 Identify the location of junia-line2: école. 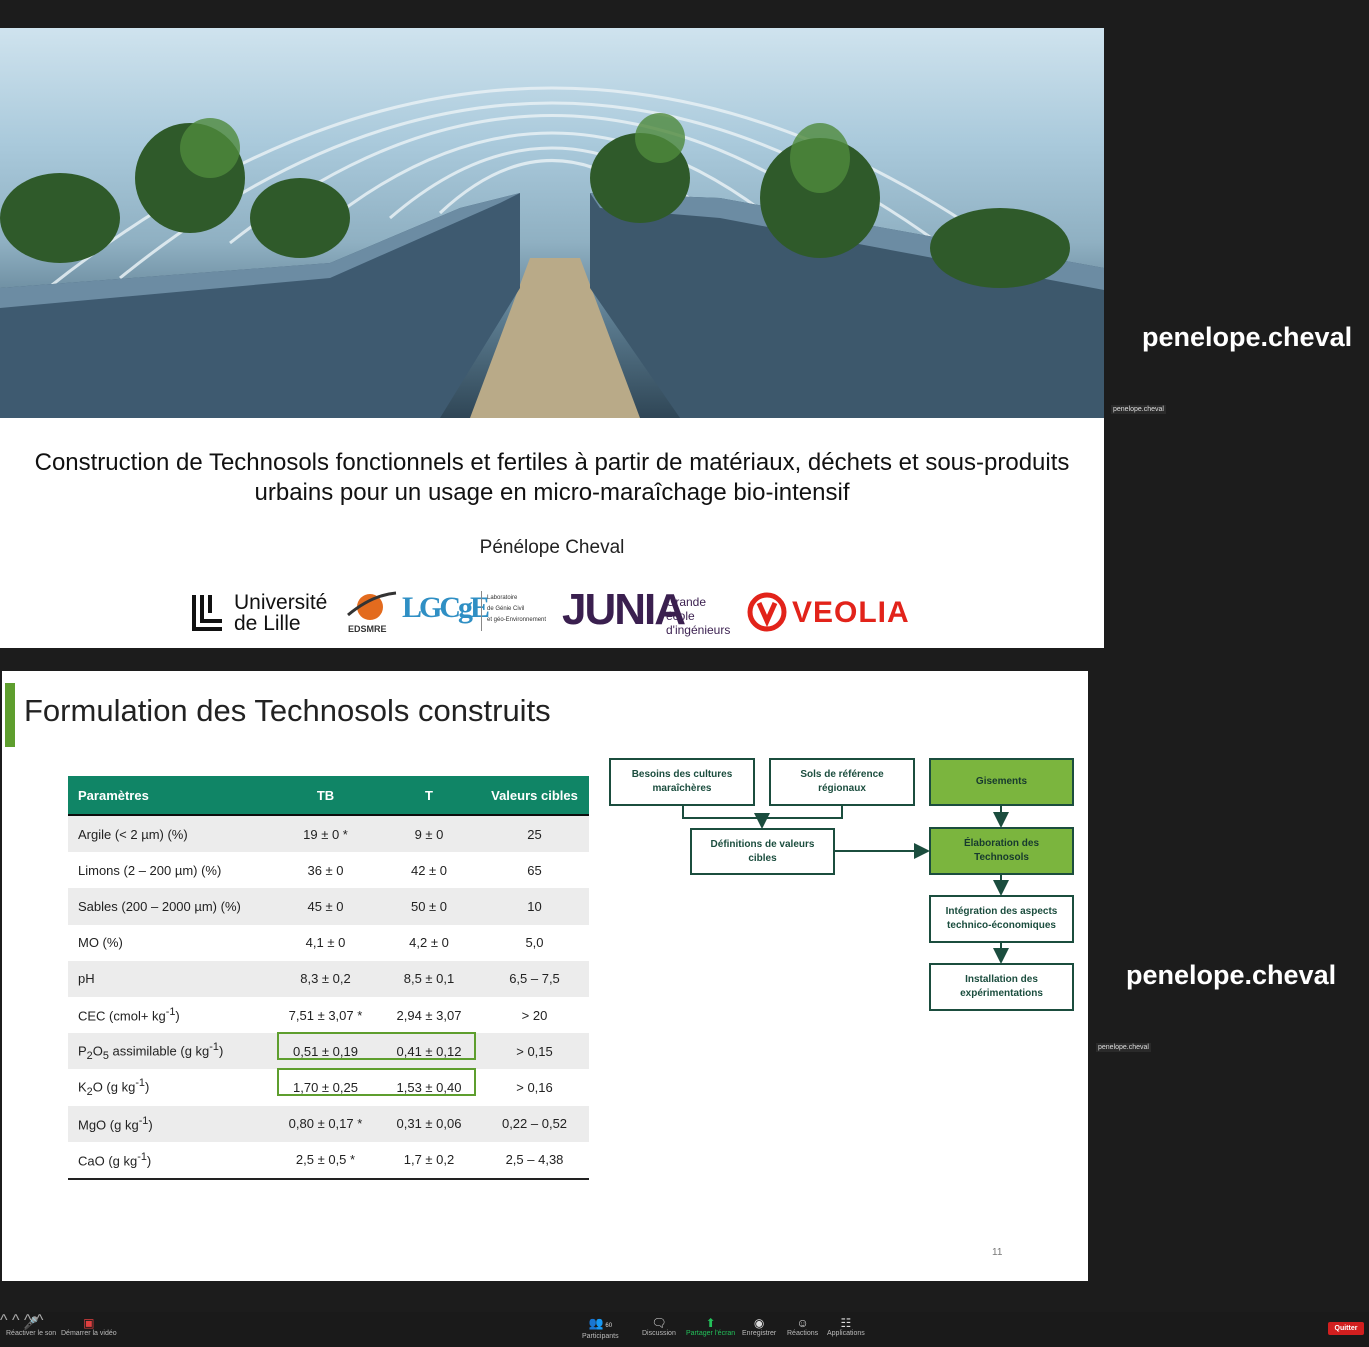
(680, 616).